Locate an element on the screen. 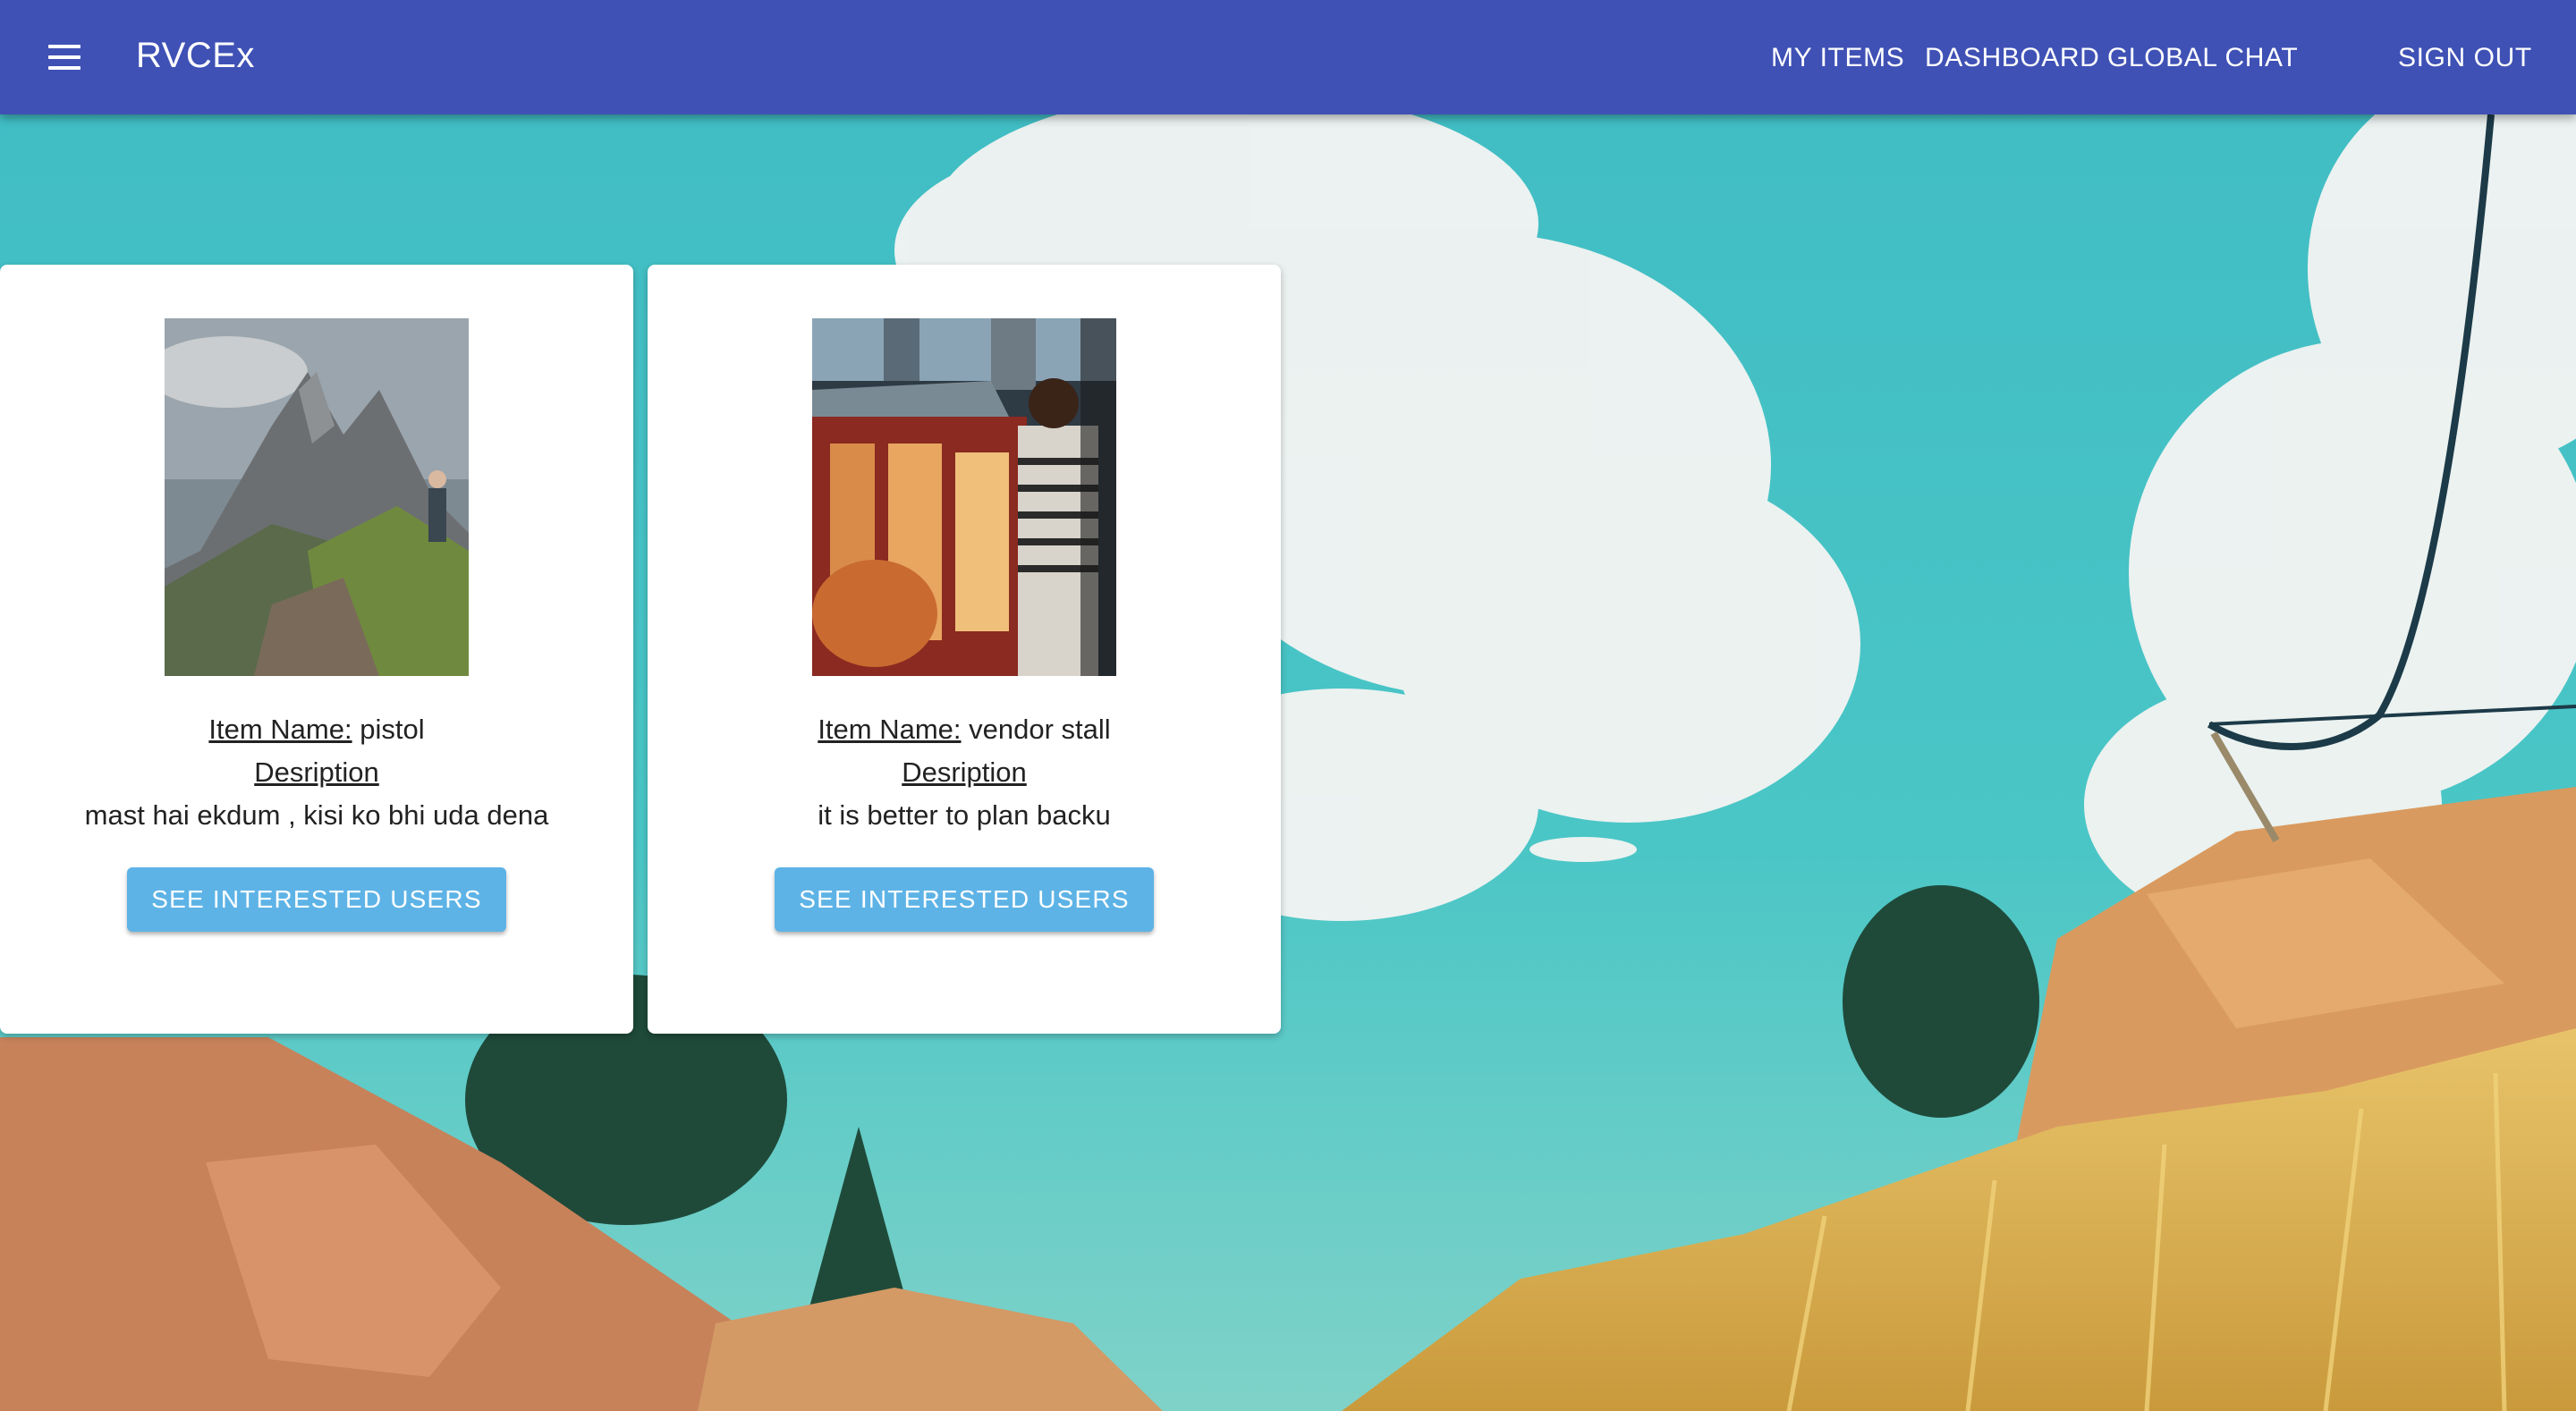 Image resolution: width=2576 pixels, height=1411 pixels. item-name-line: Item Name: pistol is located at coordinates (316, 729).